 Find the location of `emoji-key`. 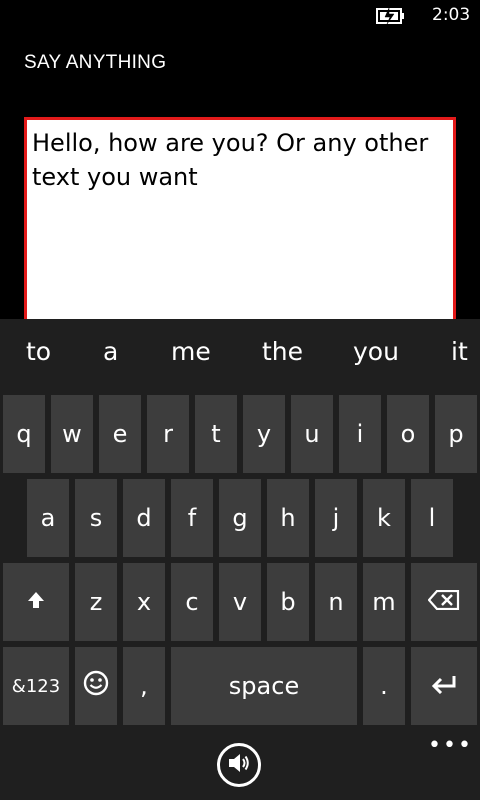

emoji-key is located at coordinates (96, 686).